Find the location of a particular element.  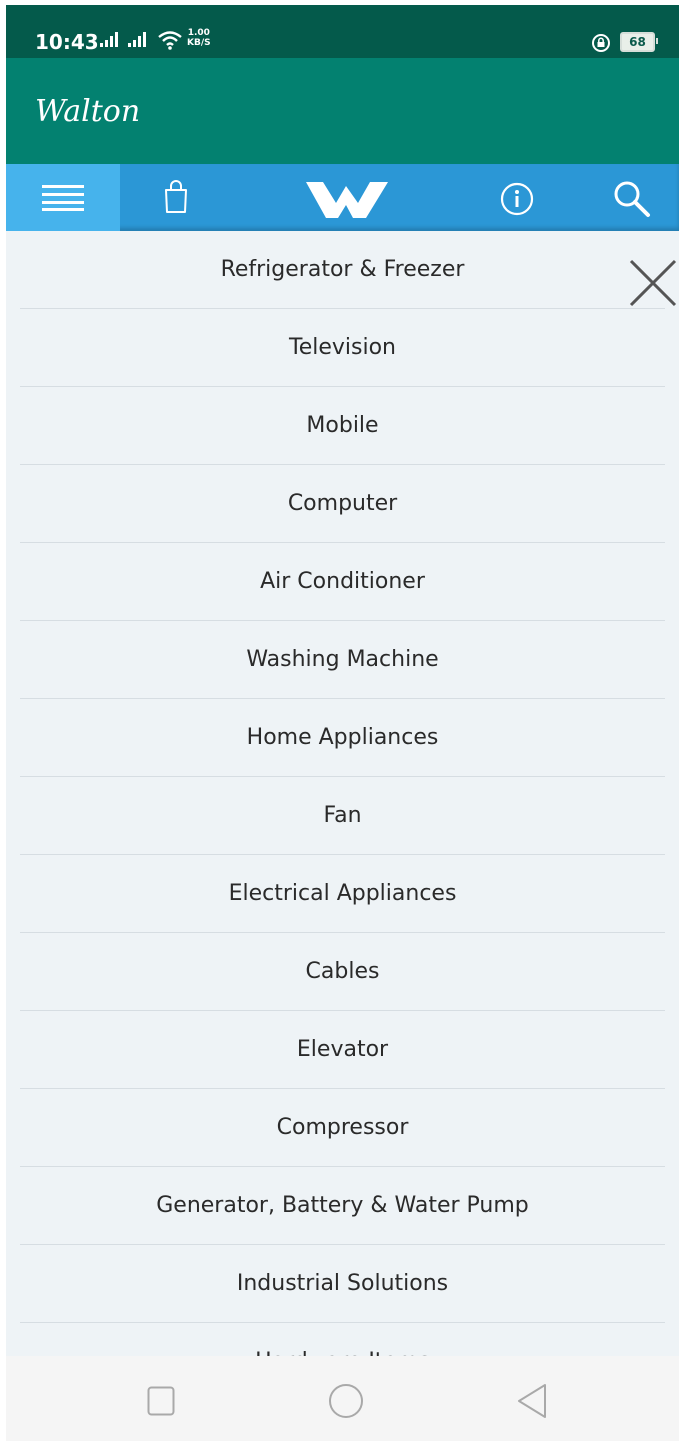

status-bar: 10:43 1.00 KB/S 68 is located at coordinates (342, 31).